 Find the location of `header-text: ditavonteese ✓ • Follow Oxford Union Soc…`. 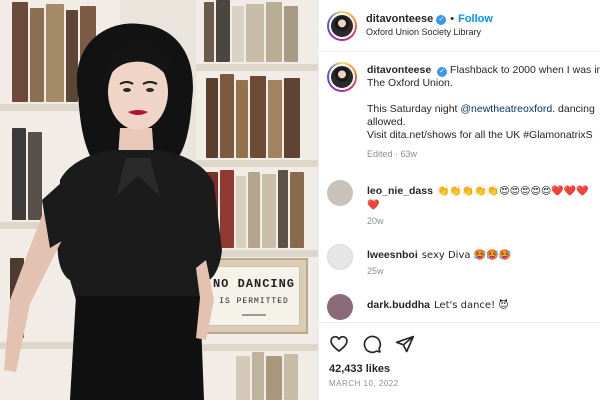

header-text: ditavonteese ✓ • Follow Oxford Union Soc… is located at coordinates (429, 25).